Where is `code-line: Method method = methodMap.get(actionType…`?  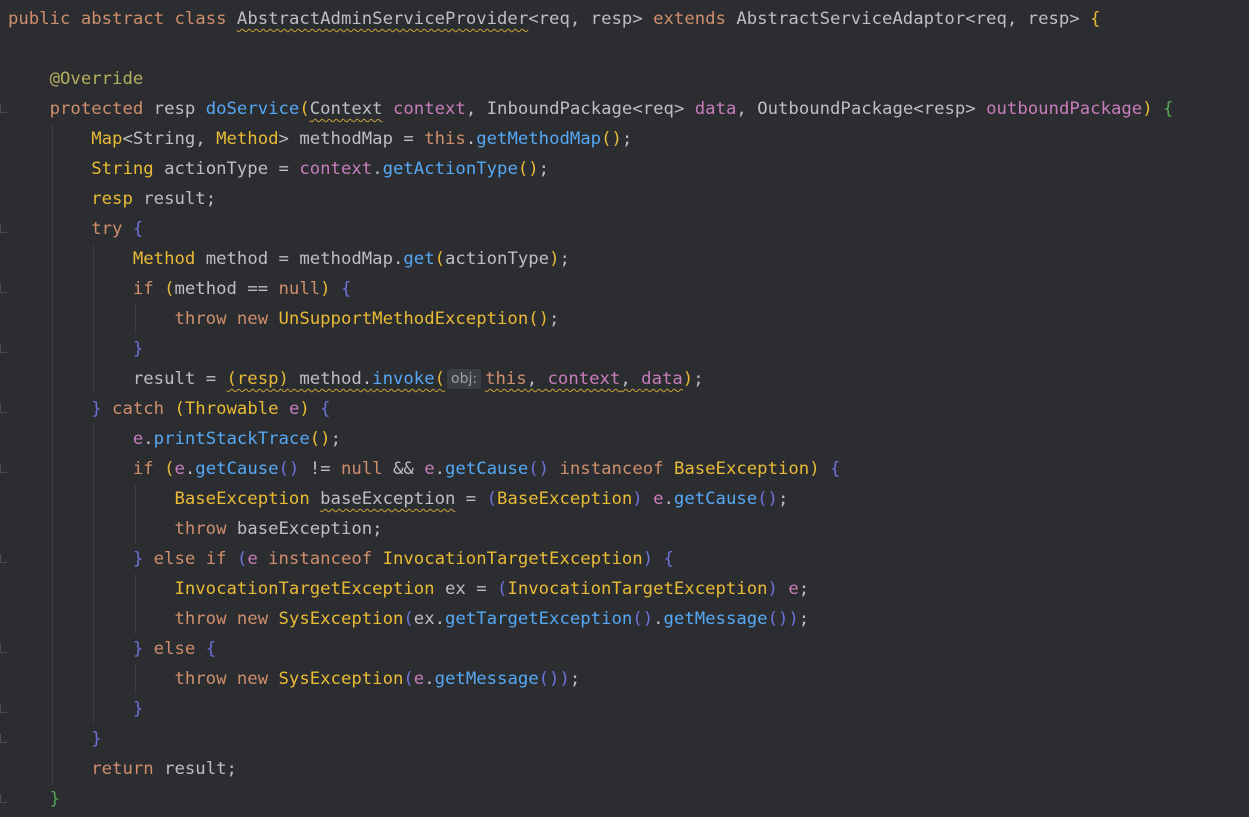
code-line: Method method = methodMap.get(actionType… is located at coordinates (624, 259).